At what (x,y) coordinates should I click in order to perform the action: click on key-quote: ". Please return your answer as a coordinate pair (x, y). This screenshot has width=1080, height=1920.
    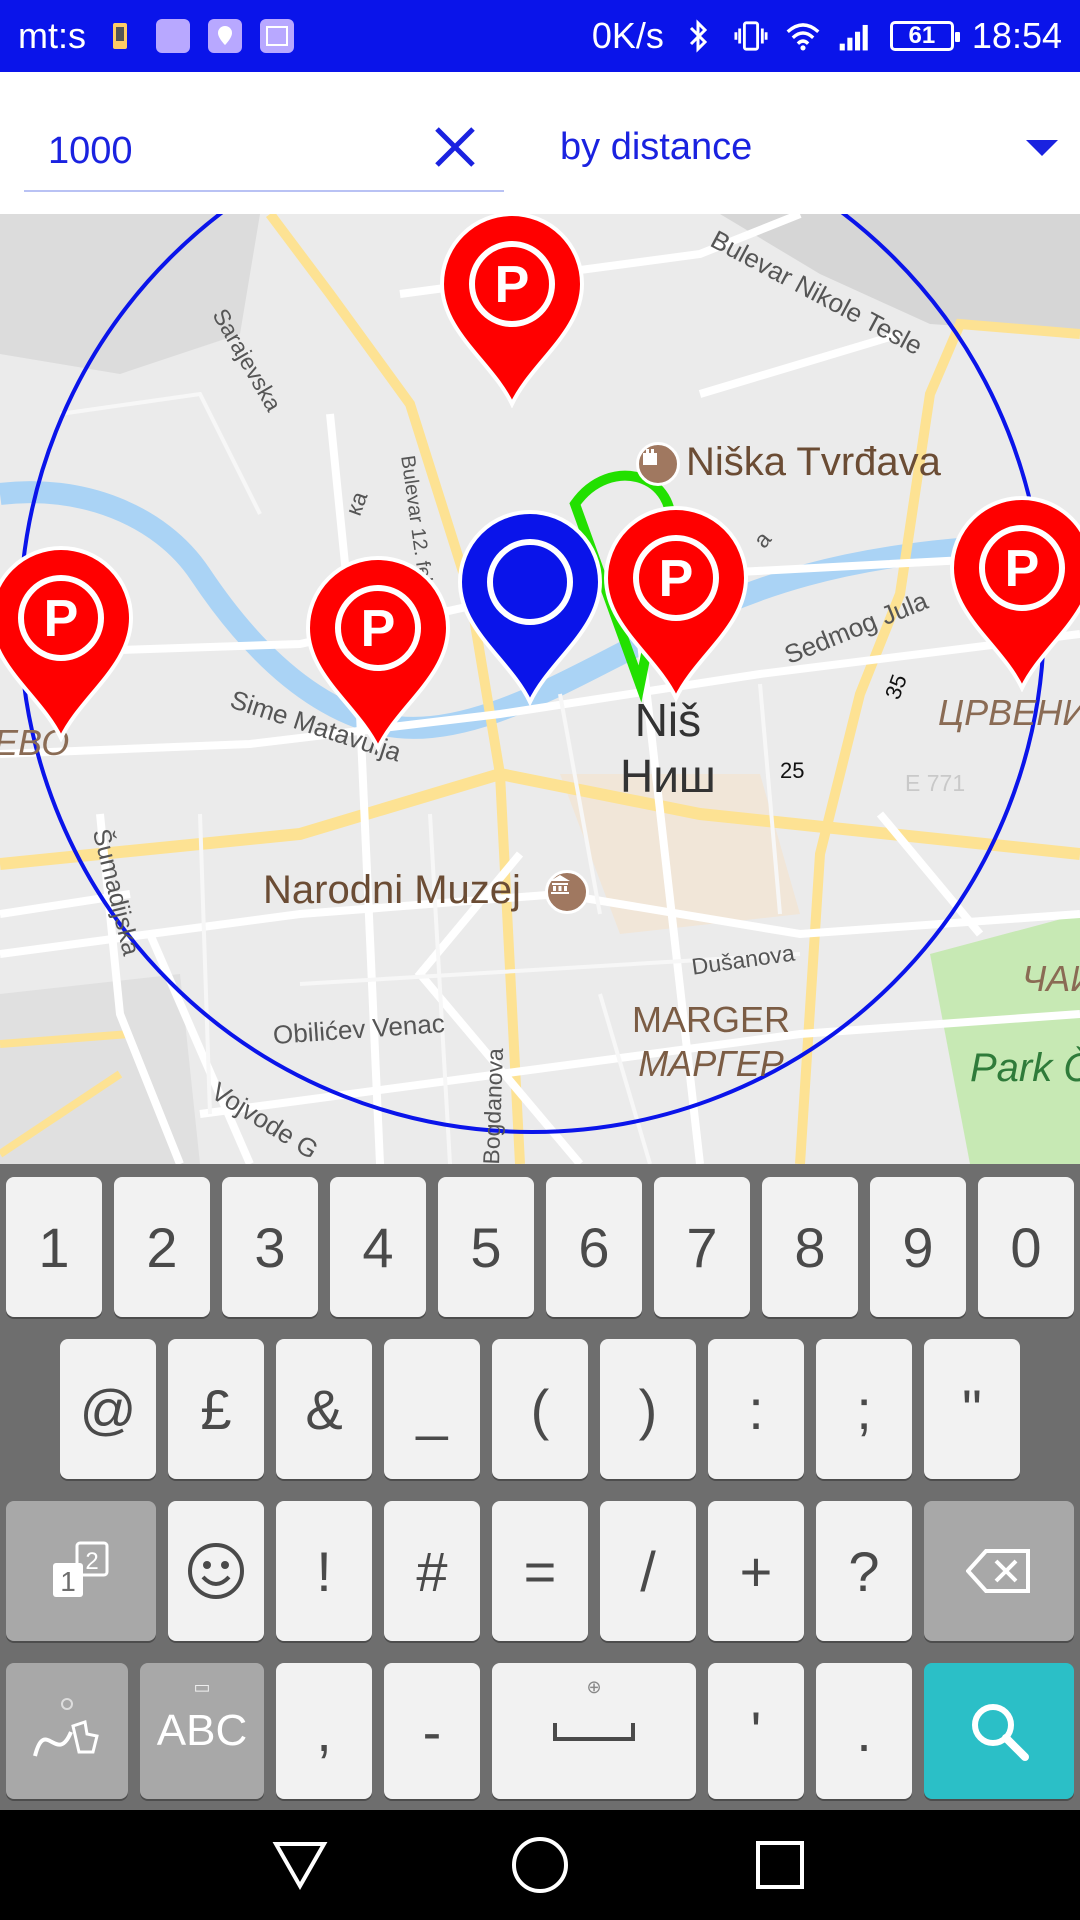
    Looking at the image, I should click on (972, 1409).